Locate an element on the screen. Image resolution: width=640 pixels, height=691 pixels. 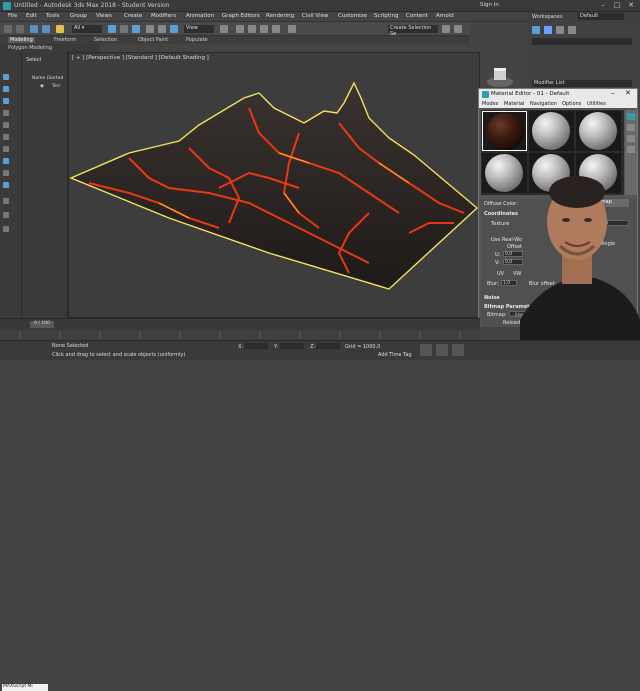
menu-create: Create is located at coordinates (133, 16).